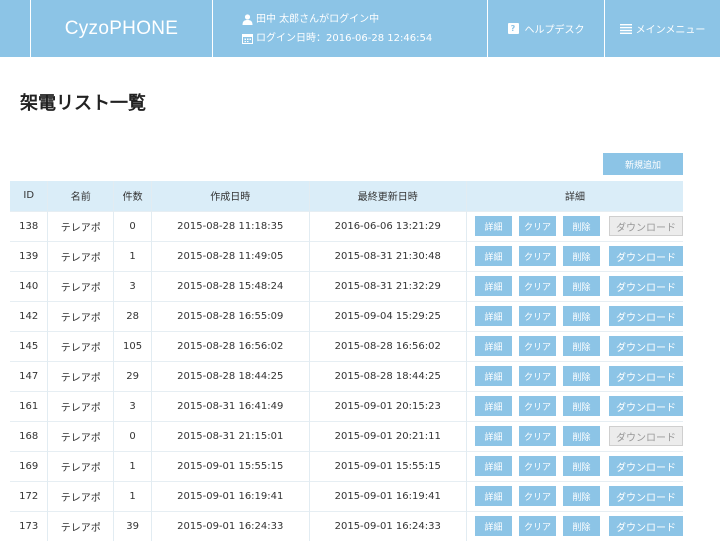 This screenshot has width=720, height=544. Describe the element at coordinates (643, 164) in the screenshot. I see `add-new-button: 新規追加` at that location.